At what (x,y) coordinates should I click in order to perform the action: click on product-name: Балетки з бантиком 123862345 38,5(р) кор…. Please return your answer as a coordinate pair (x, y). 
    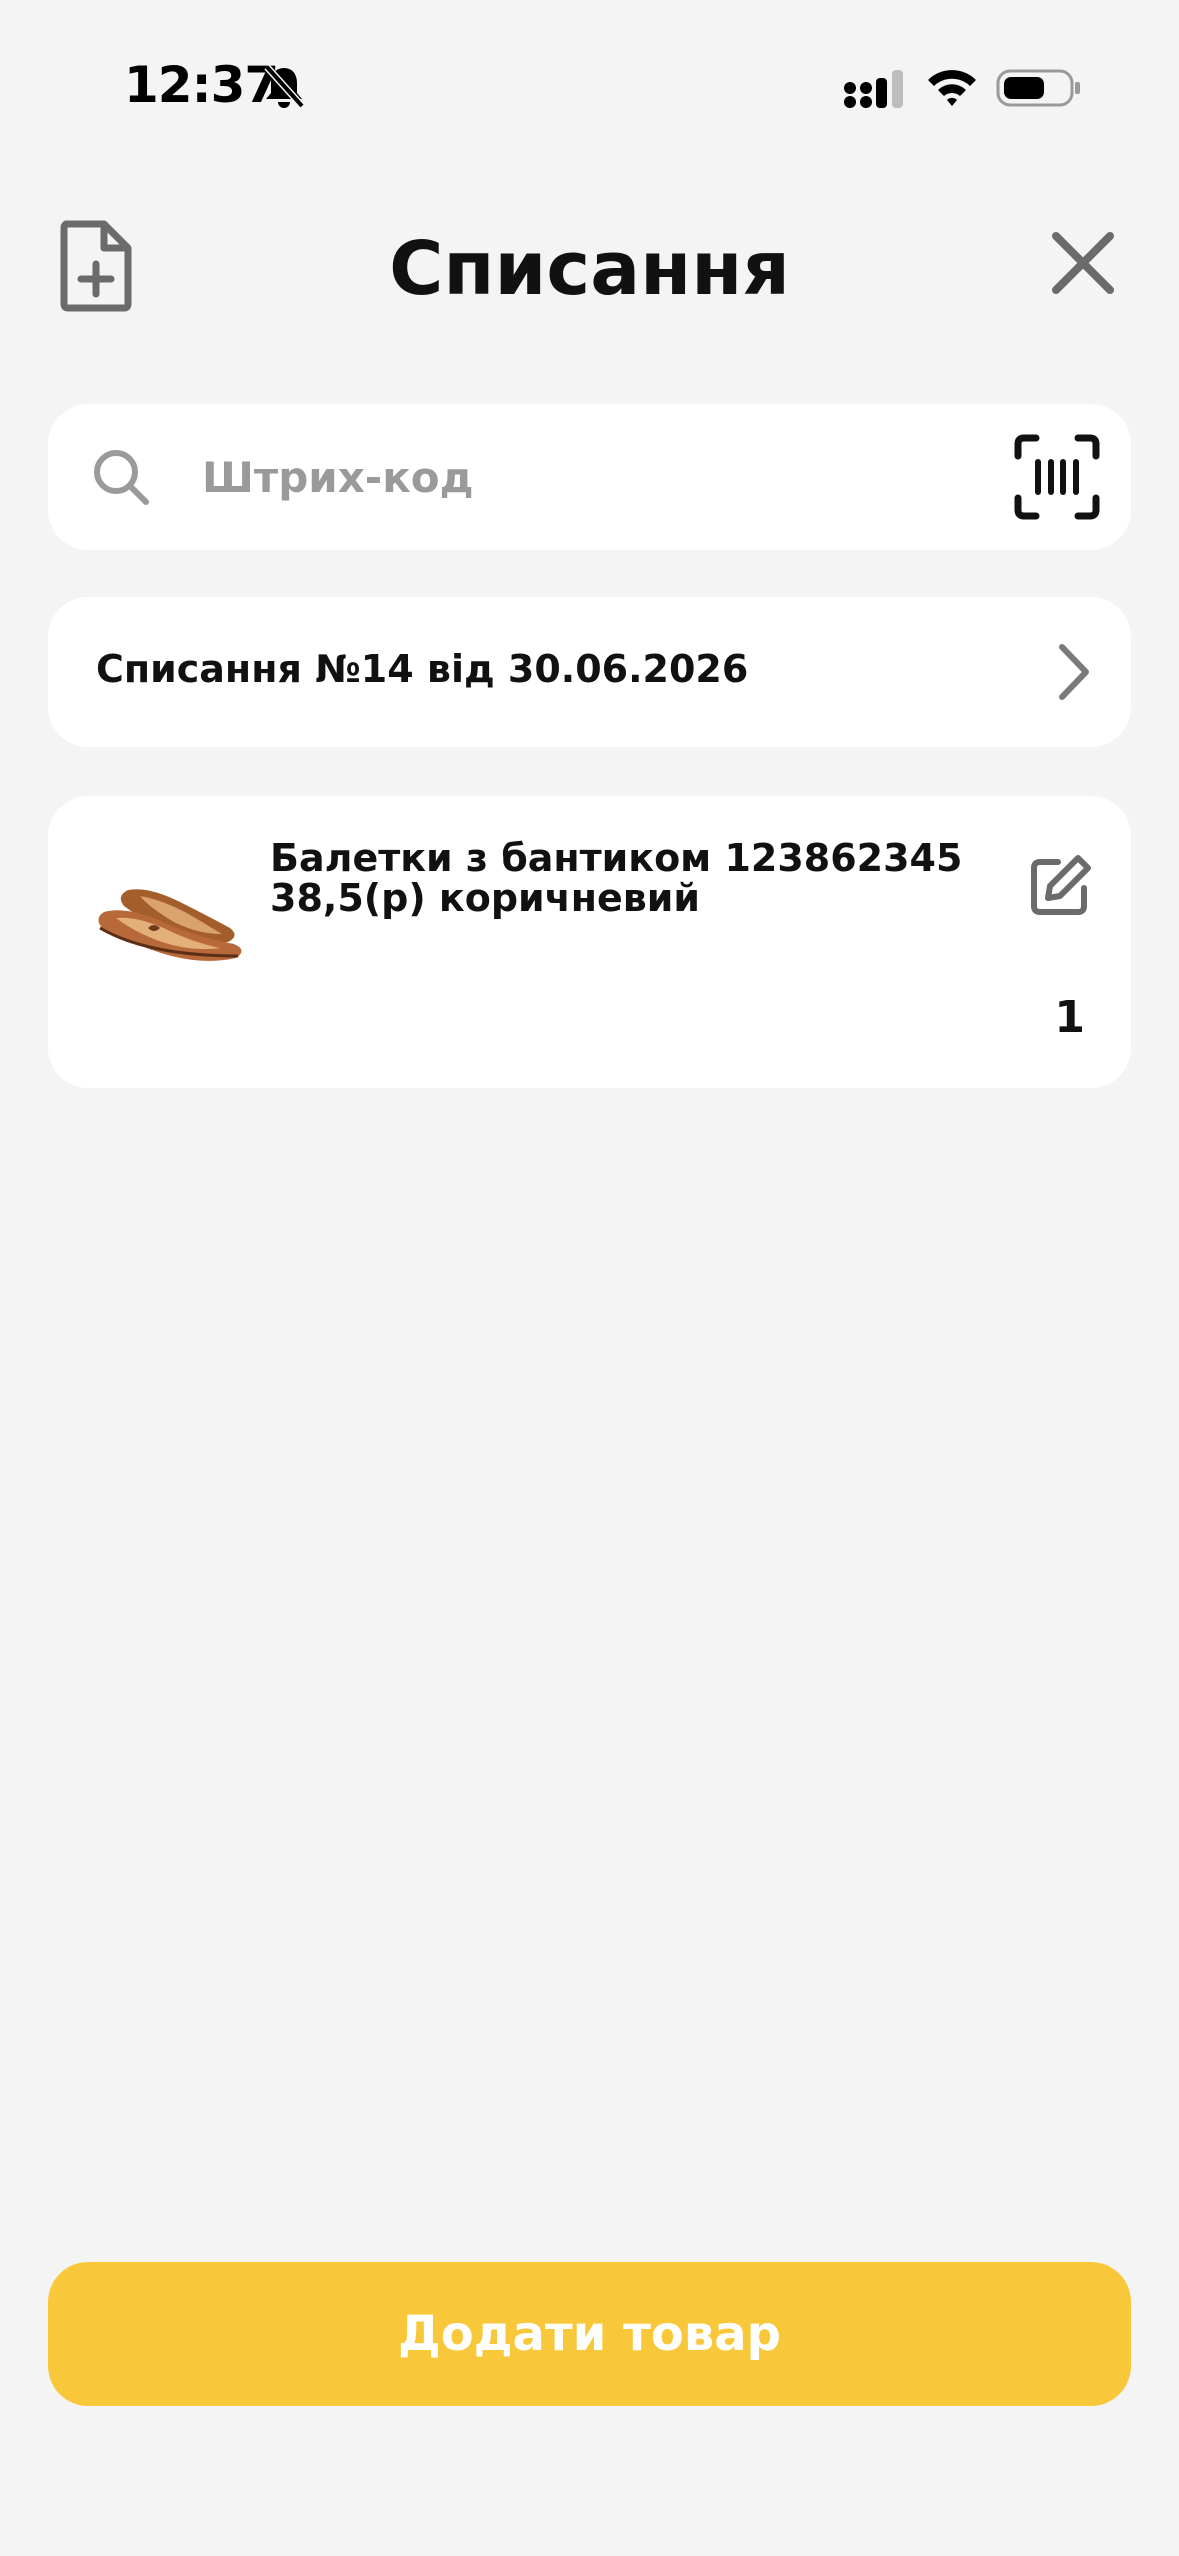
    Looking at the image, I should click on (616, 878).